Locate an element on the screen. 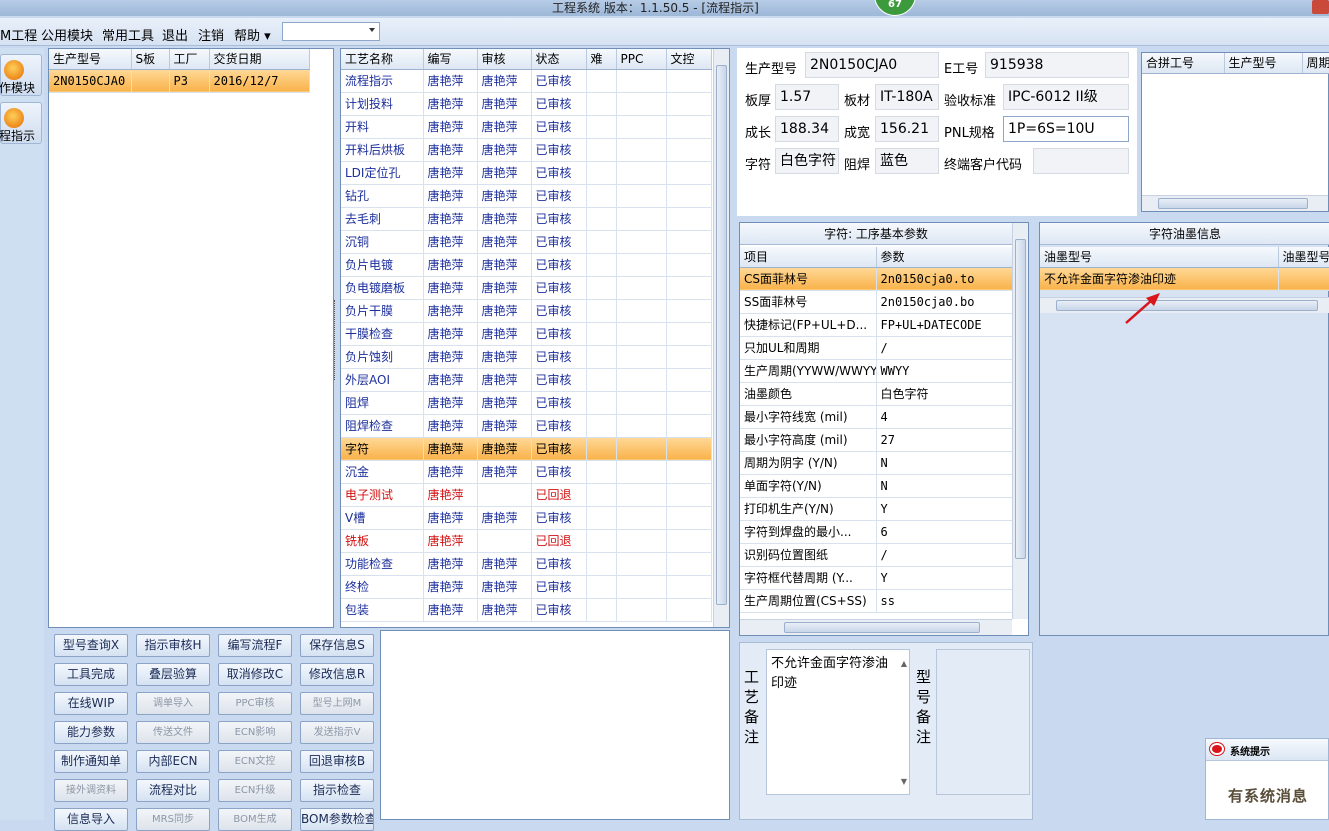 This screenshot has height=831, width=1329. menu-item-public-module: 公用模块 is located at coordinates (67, 34).